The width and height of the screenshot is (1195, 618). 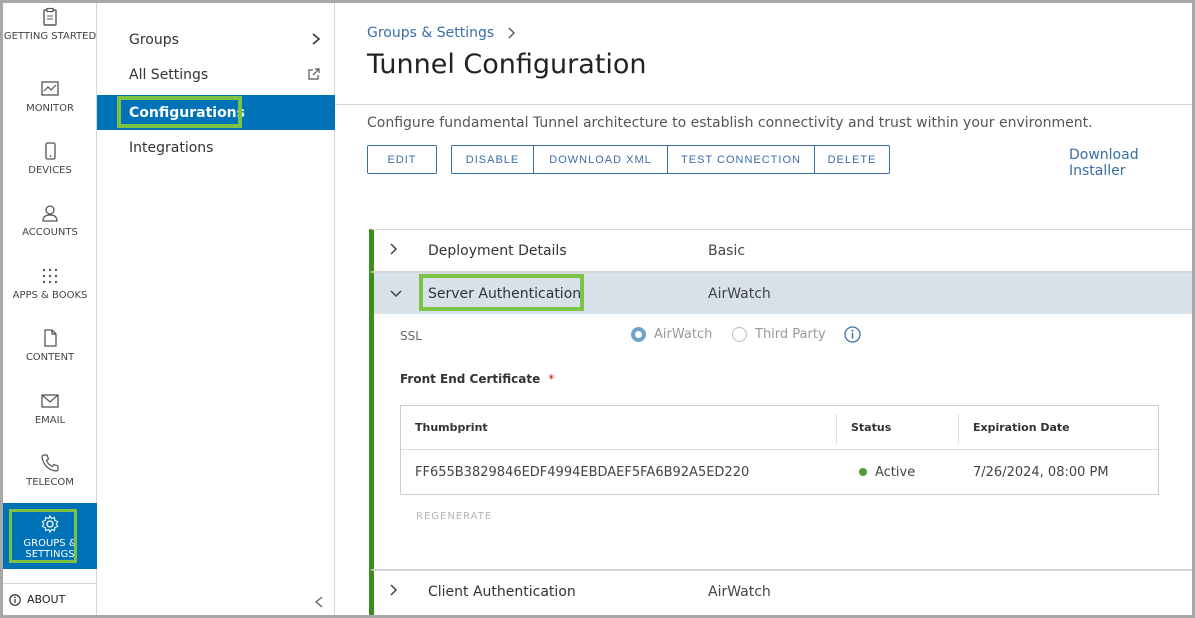 I want to click on cell-thumbprint: FF655B3829846EDF4994EBDAEF5FA6B92A5ED220, so click(x=582, y=472).